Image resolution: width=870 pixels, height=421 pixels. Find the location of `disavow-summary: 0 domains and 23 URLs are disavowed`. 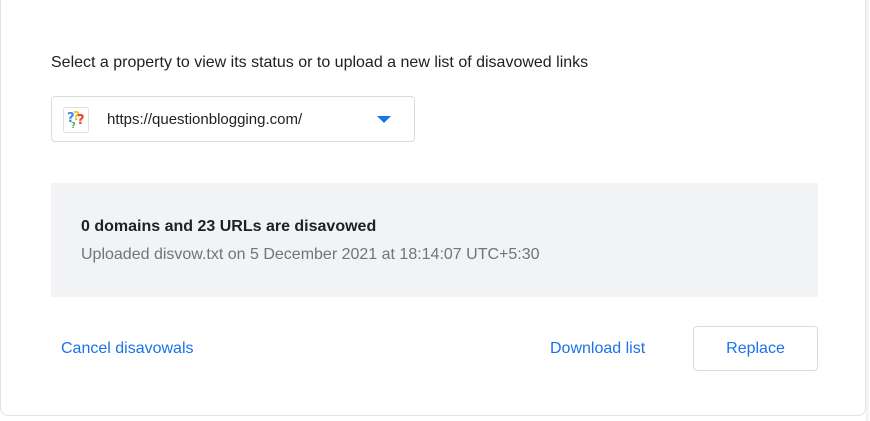

disavow-summary: 0 domains and 23 URLs are disavowed is located at coordinates (229, 226).